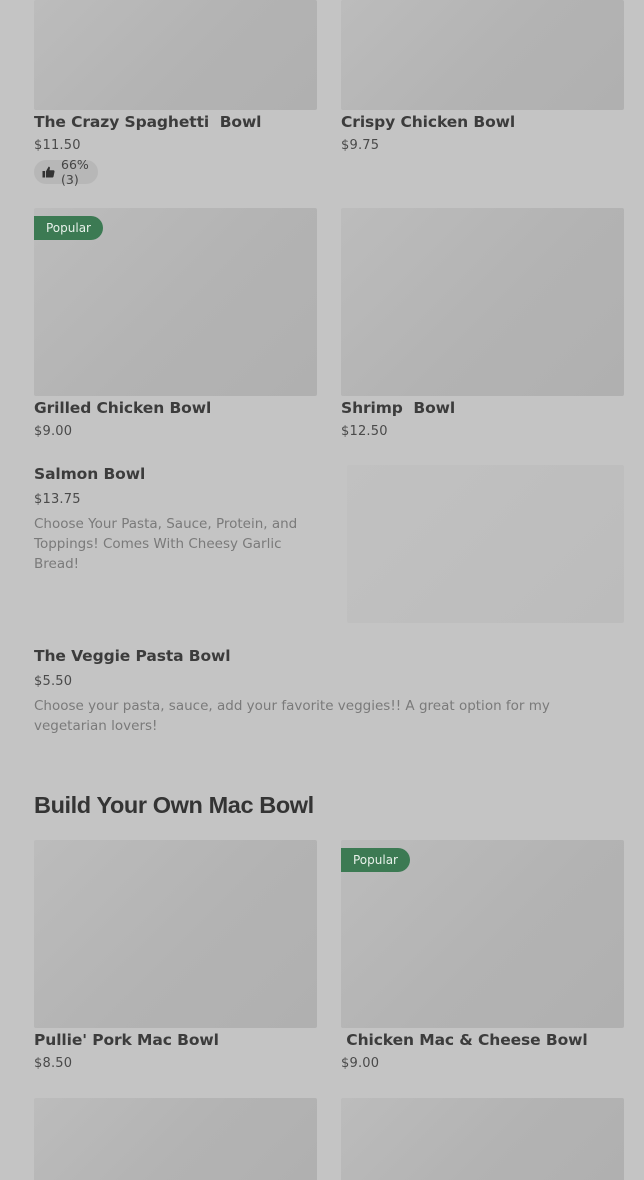 This screenshot has height=1180, width=644. What do you see at coordinates (75, 172) in the screenshot?
I see `rating-text: 66% (3)` at bounding box center [75, 172].